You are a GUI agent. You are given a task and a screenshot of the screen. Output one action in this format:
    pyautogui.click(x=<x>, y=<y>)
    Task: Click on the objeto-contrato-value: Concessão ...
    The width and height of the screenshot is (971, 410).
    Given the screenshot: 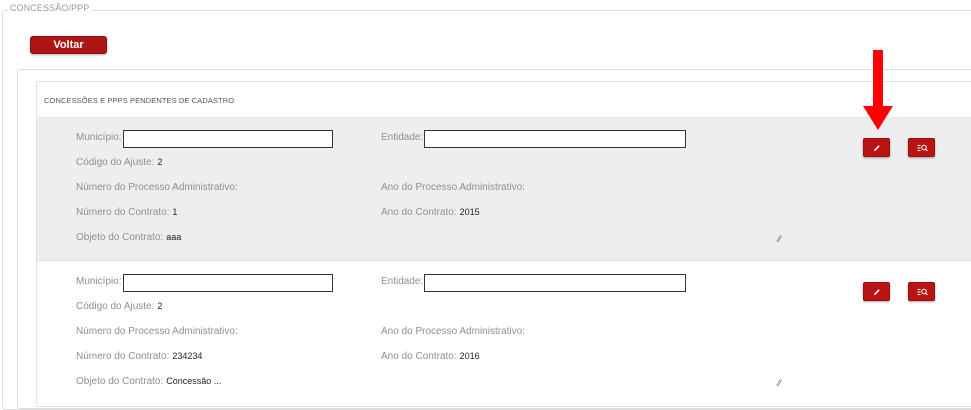 What is the action you would take?
    pyautogui.click(x=194, y=381)
    